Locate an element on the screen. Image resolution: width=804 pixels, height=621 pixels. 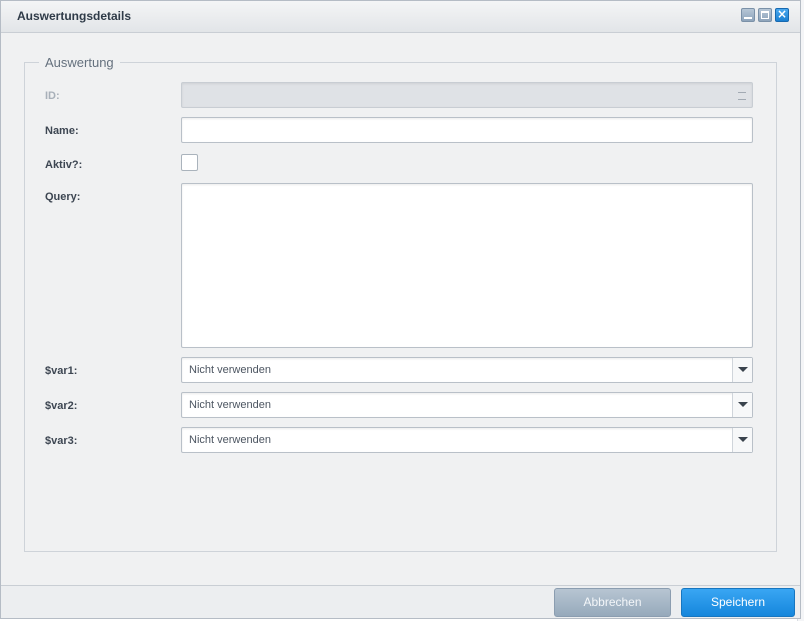
minimize-icon is located at coordinates (748, 18).